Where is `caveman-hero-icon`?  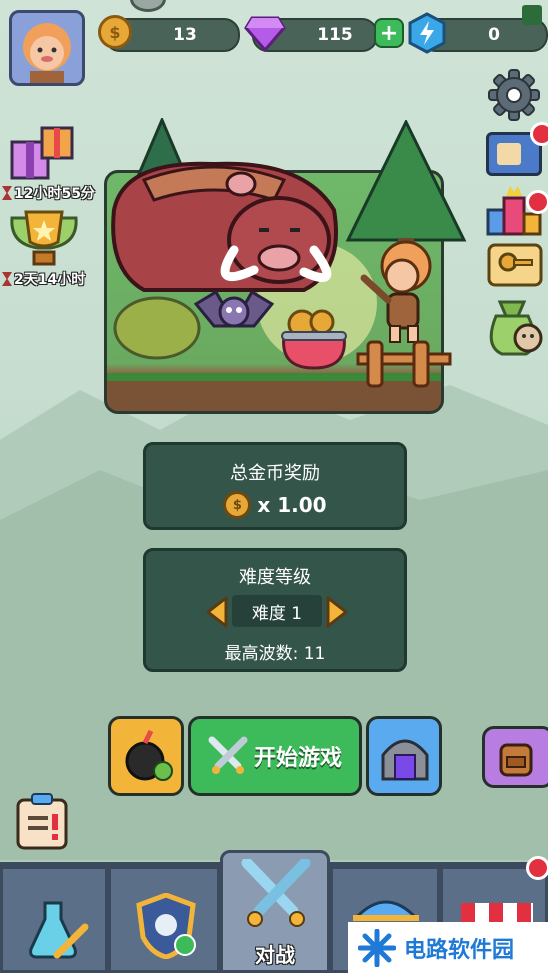
caveman-hero-icon is located at coordinates (396, 291).